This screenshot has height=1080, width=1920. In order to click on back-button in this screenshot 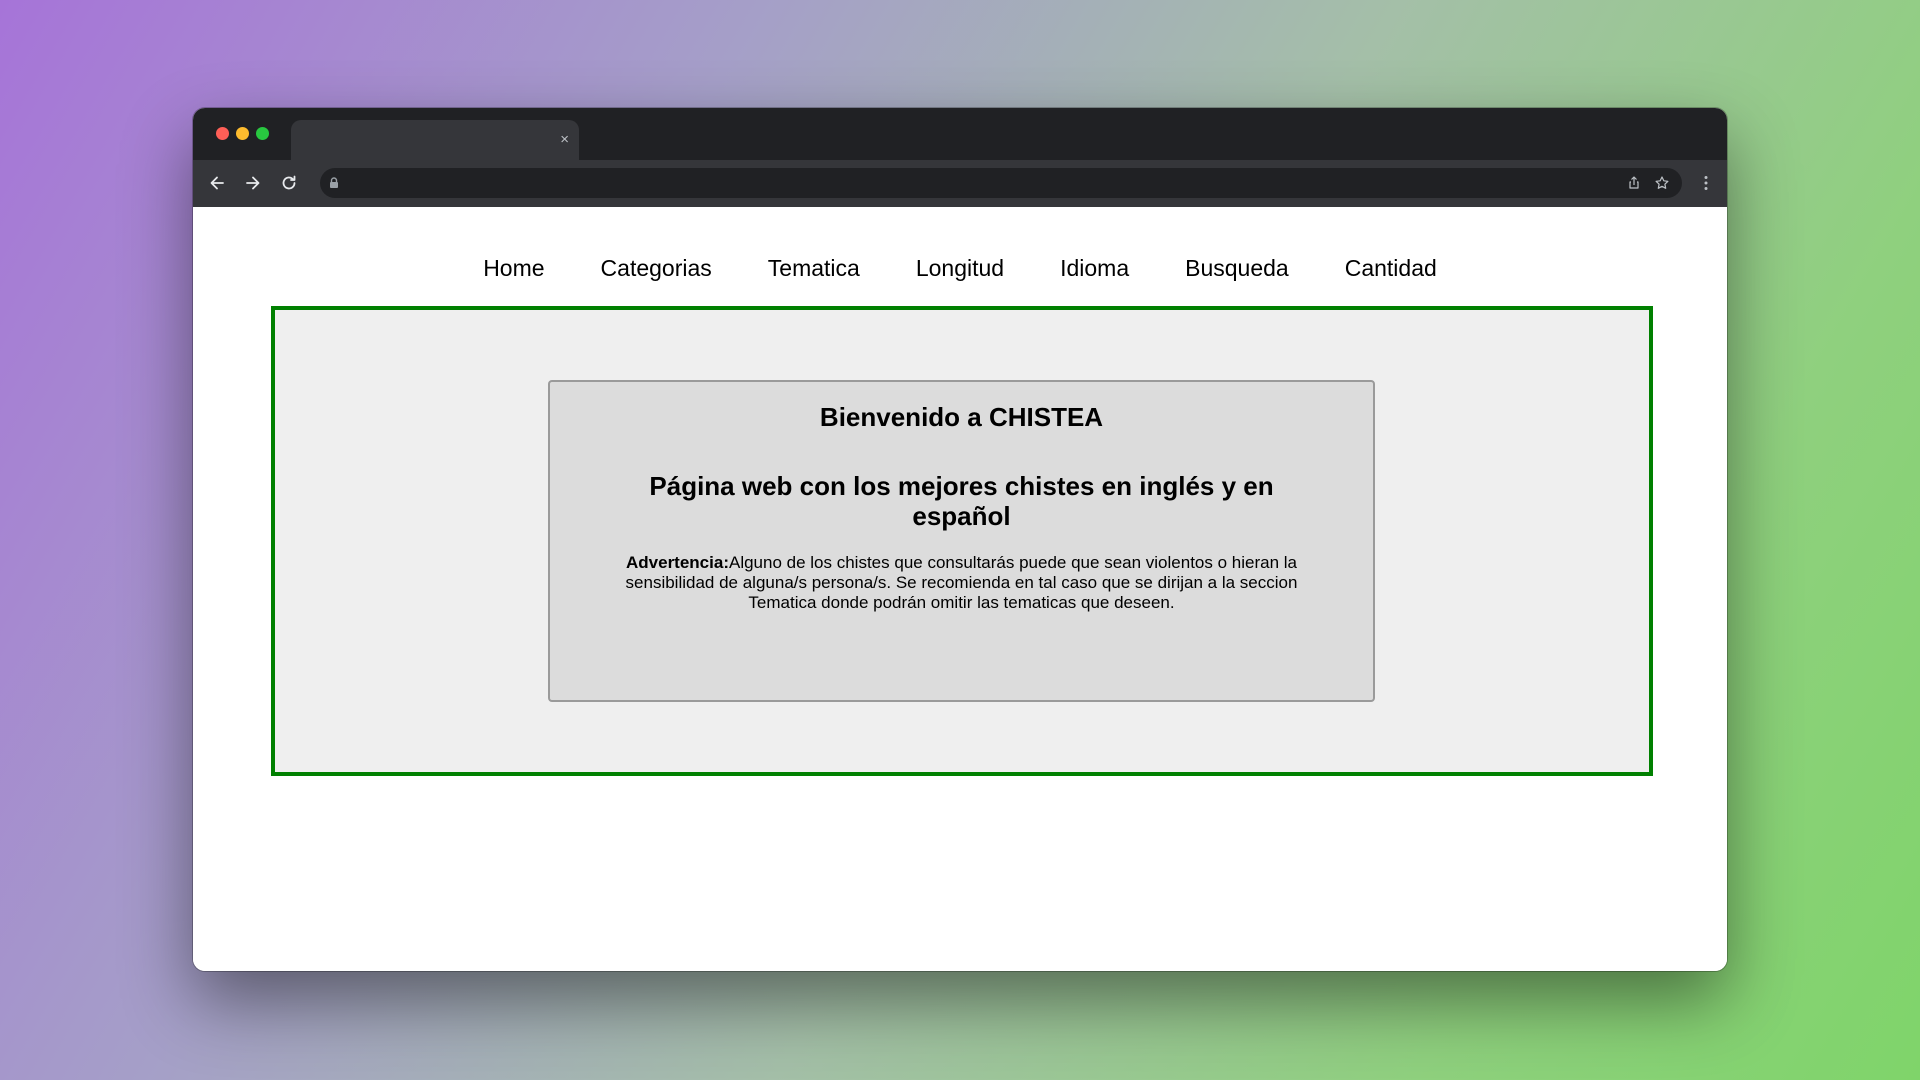, I will do `click(217, 183)`.